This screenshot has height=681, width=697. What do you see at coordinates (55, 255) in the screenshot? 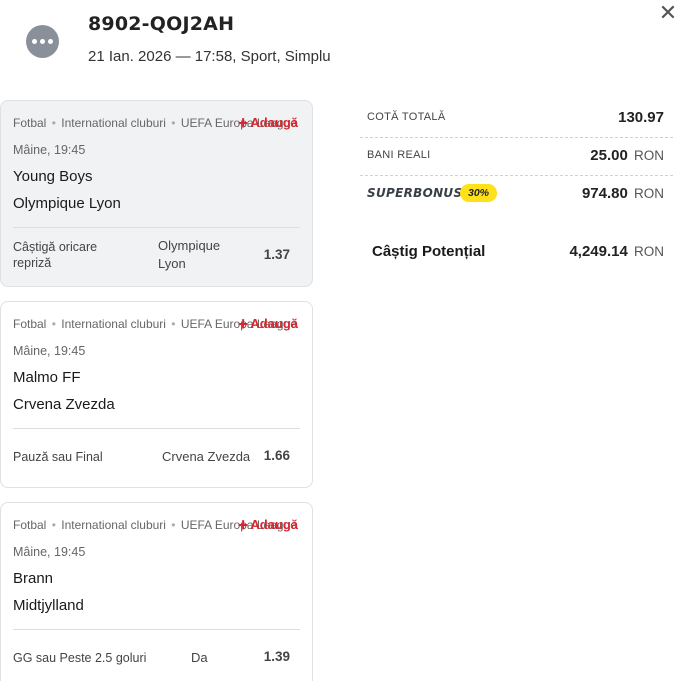
I see `market-name: Câștigă oricare repriză` at bounding box center [55, 255].